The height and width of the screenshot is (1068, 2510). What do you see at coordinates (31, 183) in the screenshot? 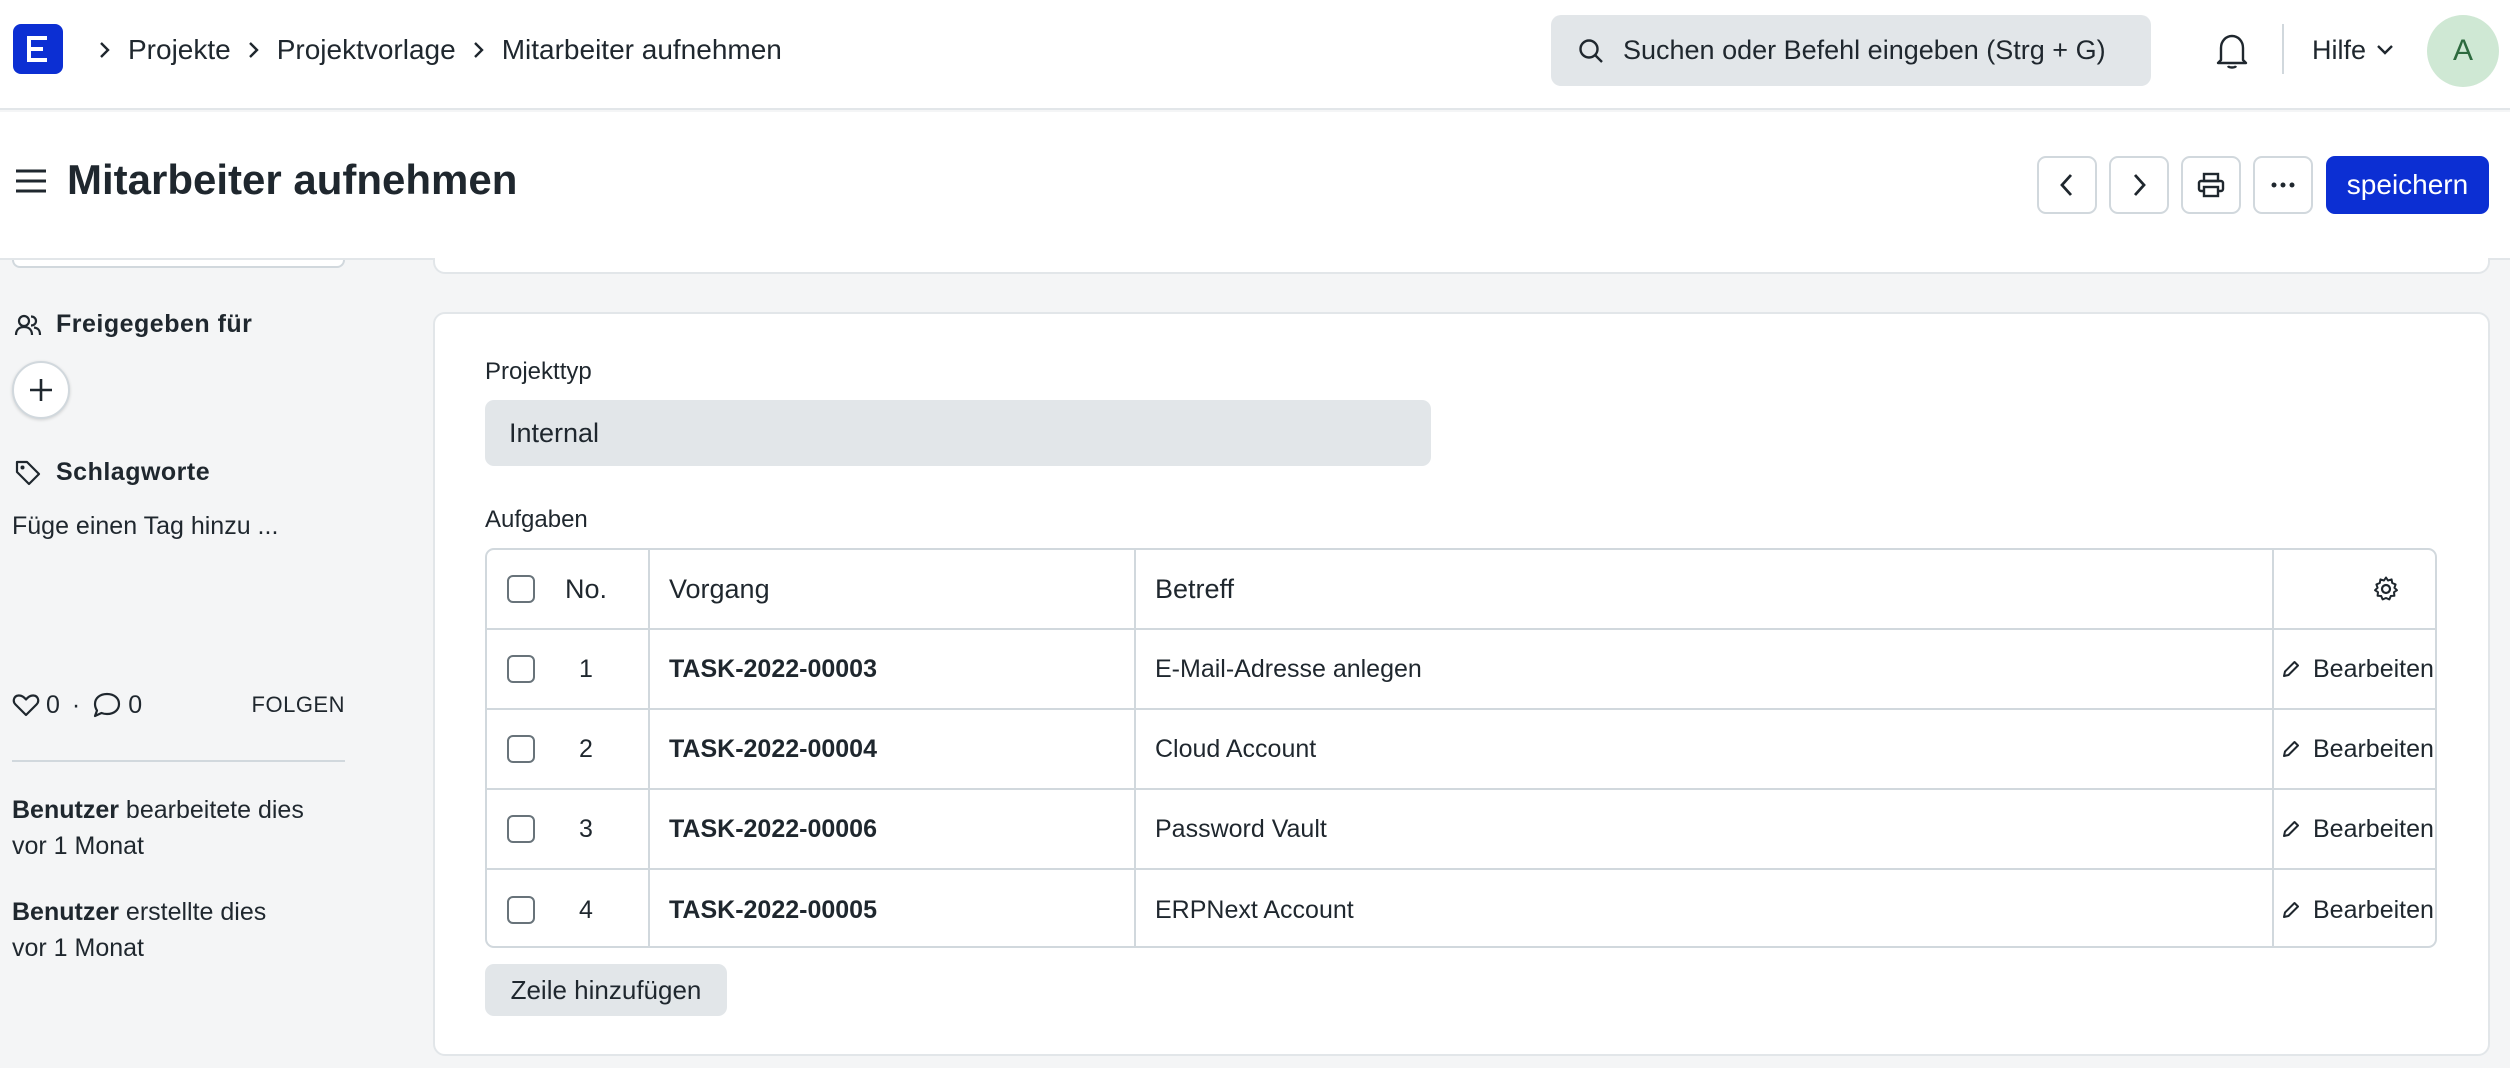
I see `sidebar-toggle-icon` at bounding box center [31, 183].